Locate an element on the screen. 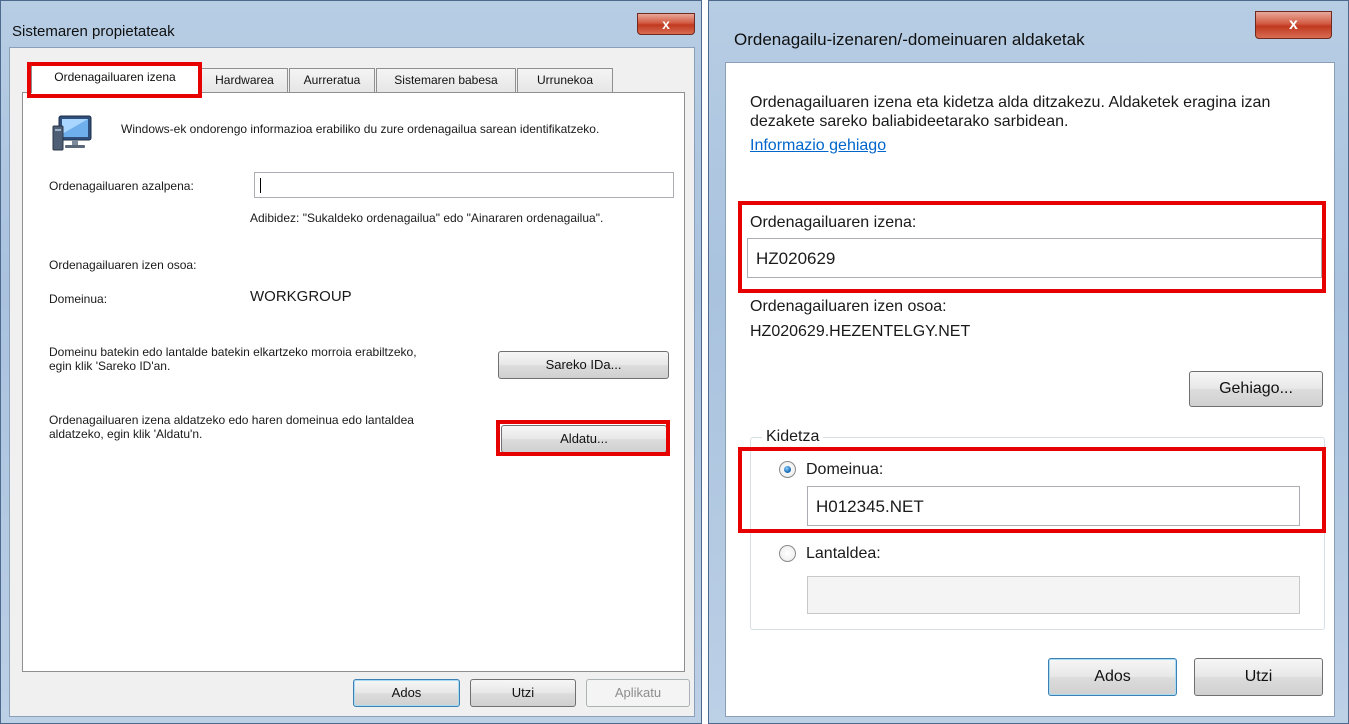 The image size is (1349, 724). tab-label: Ordenagailuaren izena is located at coordinates (115, 77).